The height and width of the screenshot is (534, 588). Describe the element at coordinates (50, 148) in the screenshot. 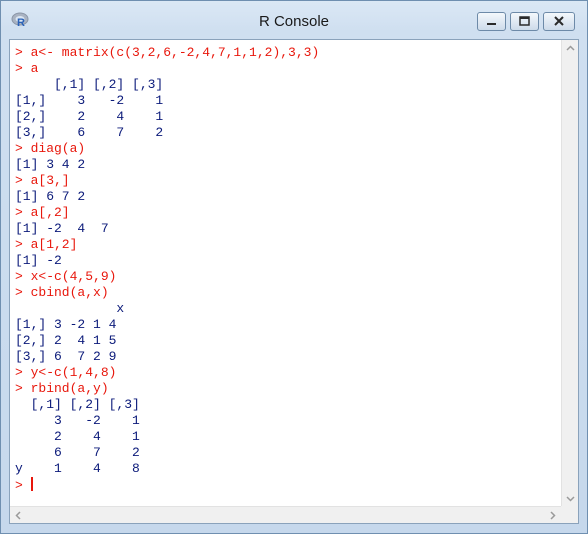

I see `command-line: > diag(a)` at that location.